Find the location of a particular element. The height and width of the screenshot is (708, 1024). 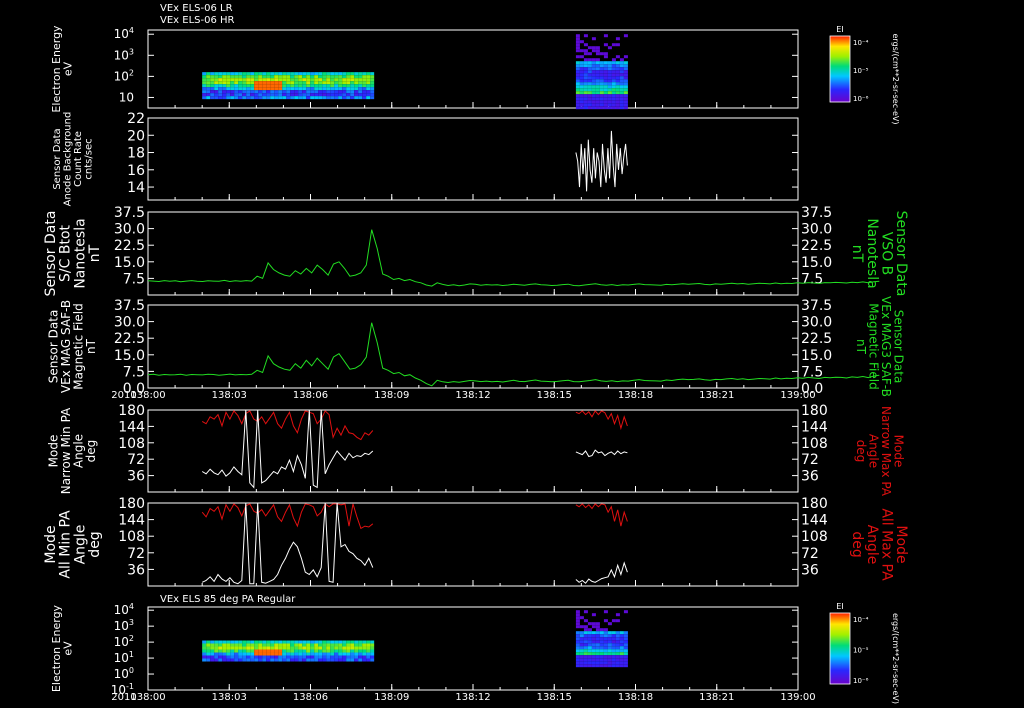

panel7-ytick-exp: 0 is located at coordinates (131, 670).